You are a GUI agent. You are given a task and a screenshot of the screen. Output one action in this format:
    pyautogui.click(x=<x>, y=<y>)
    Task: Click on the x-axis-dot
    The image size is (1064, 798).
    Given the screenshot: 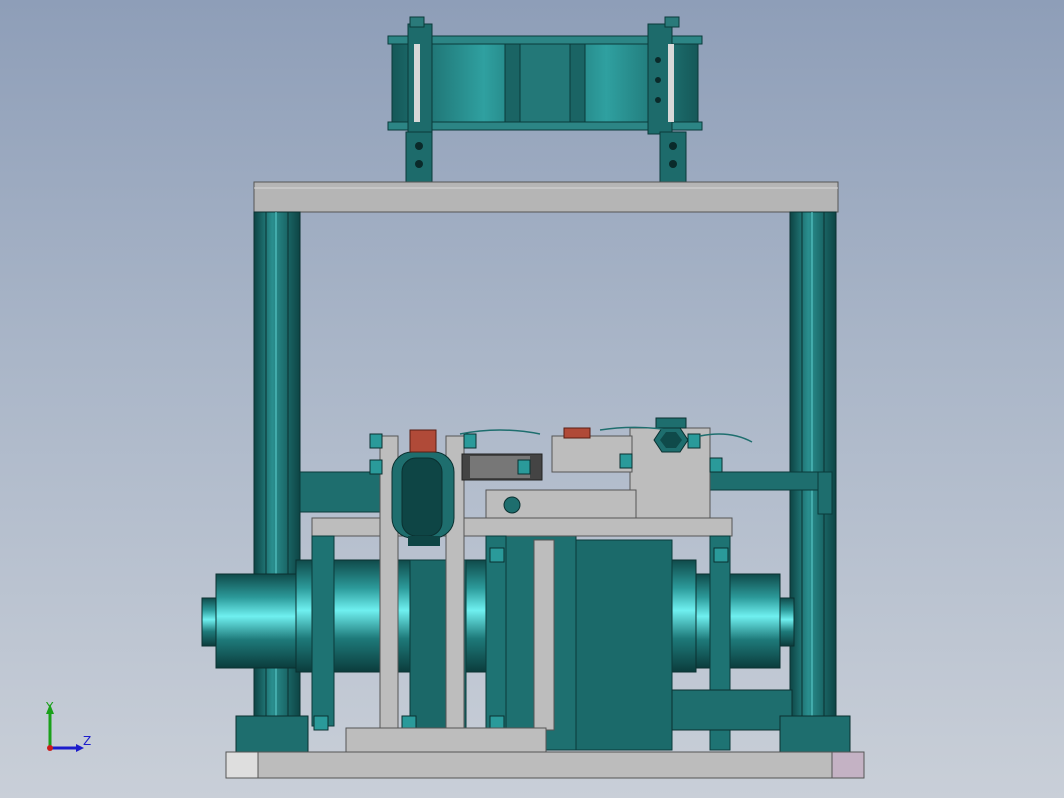 What is the action you would take?
    pyautogui.click(x=50, y=748)
    